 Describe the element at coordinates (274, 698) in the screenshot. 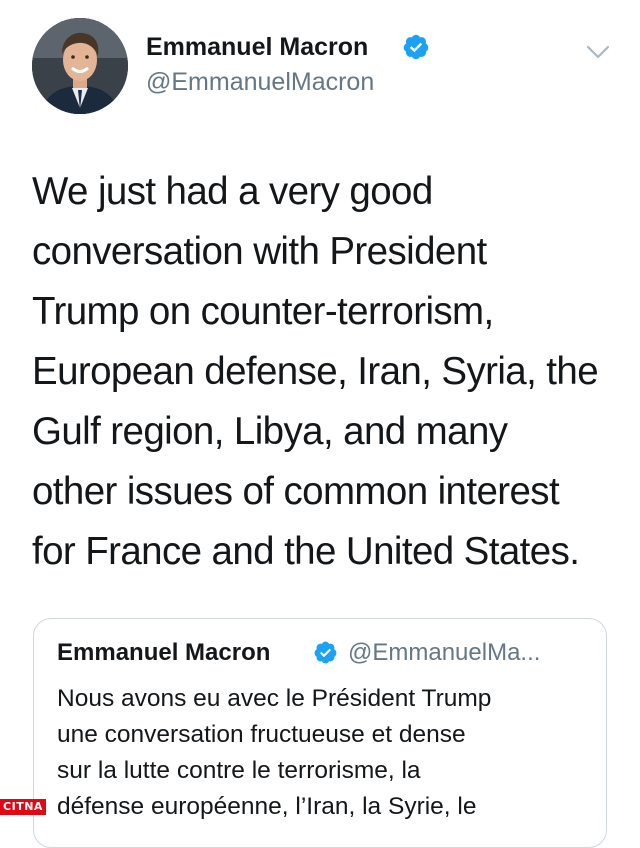

I see `quoted-text-line: Nous avons eu avec le Président Trump` at that location.